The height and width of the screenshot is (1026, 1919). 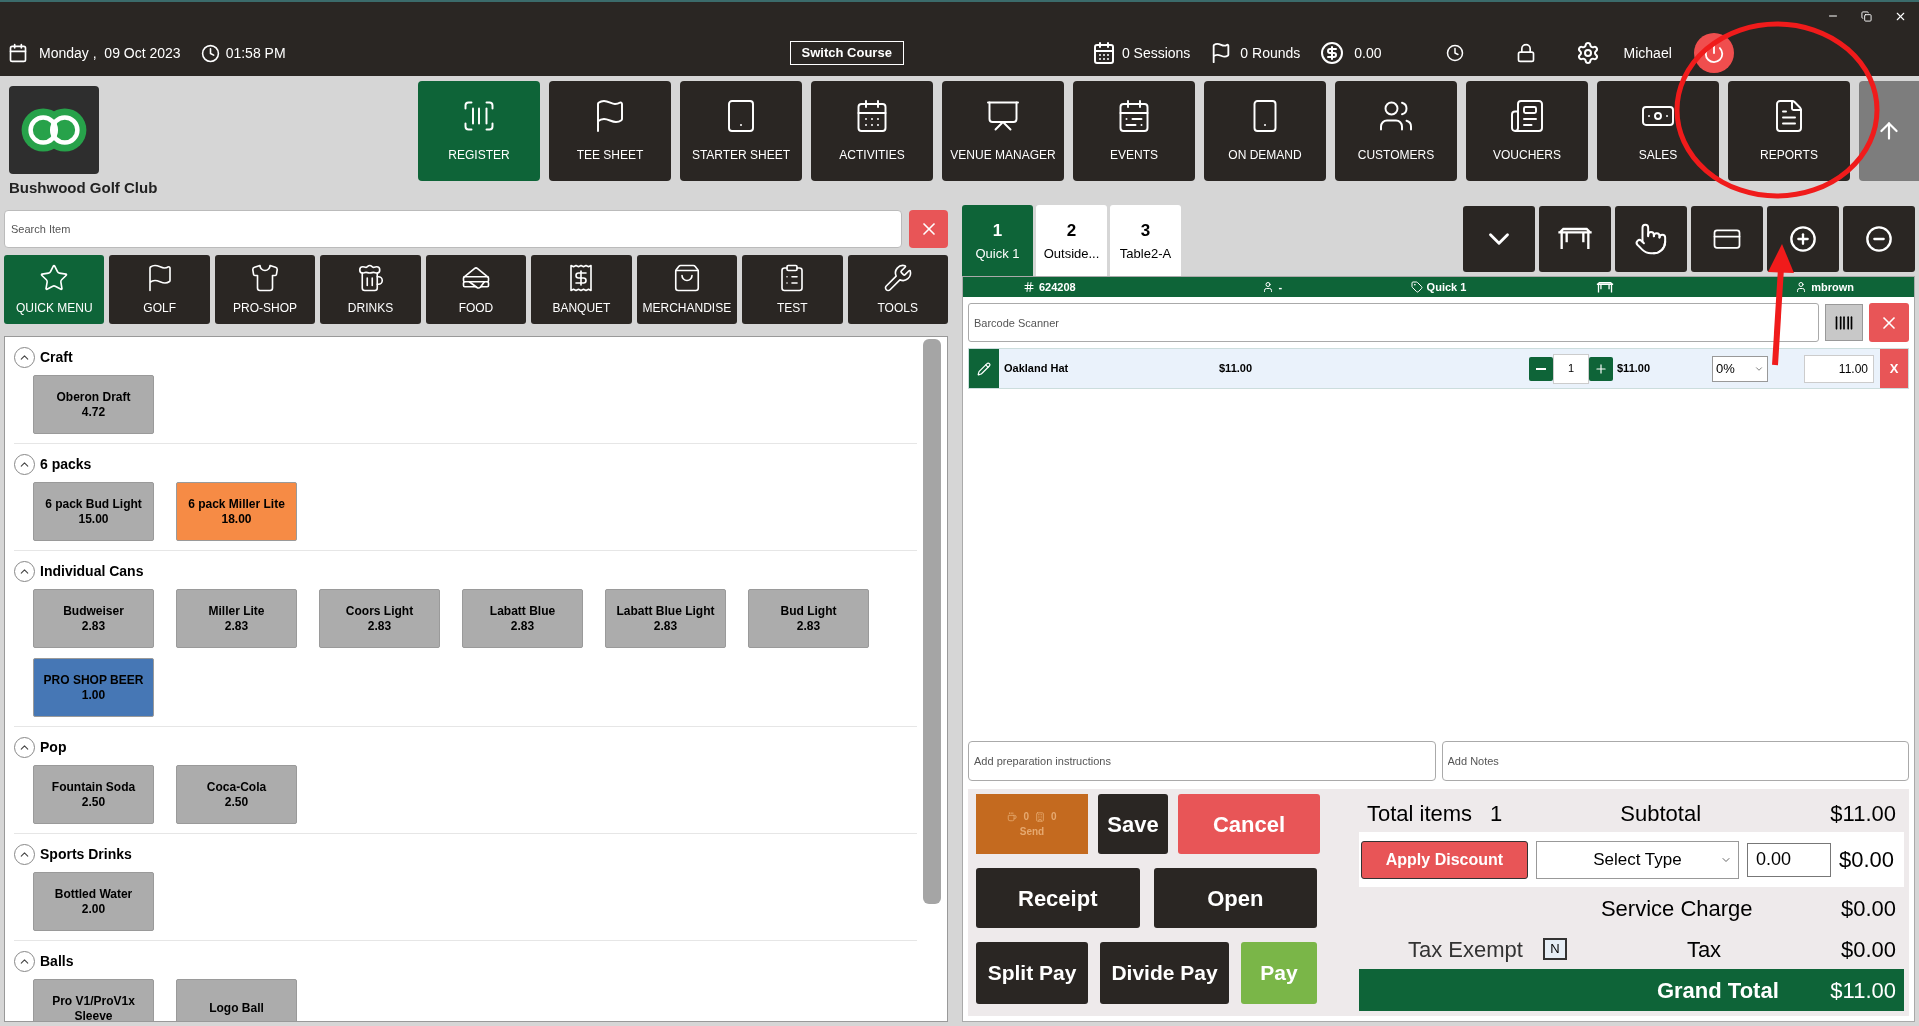 What do you see at coordinates (1396, 131) in the screenshot?
I see `nav-button: CUSTOMERS` at bounding box center [1396, 131].